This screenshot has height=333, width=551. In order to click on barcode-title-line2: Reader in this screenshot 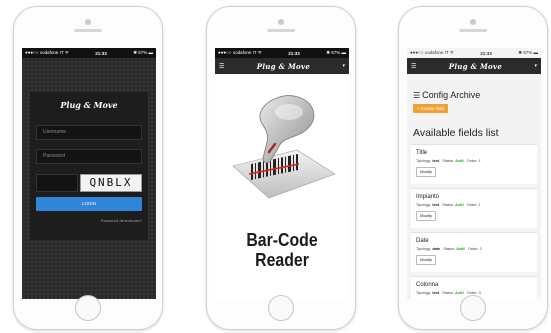, I will do `click(282, 260)`.